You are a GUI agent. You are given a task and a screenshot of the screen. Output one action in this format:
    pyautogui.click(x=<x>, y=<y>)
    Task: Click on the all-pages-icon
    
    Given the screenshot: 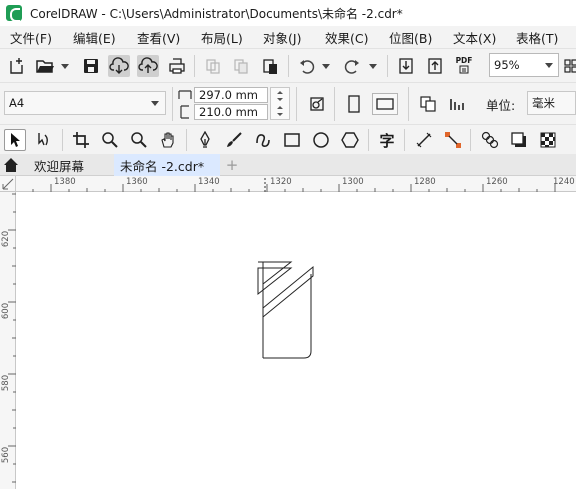 What is the action you would take?
    pyautogui.click(x=428, y=104)
    